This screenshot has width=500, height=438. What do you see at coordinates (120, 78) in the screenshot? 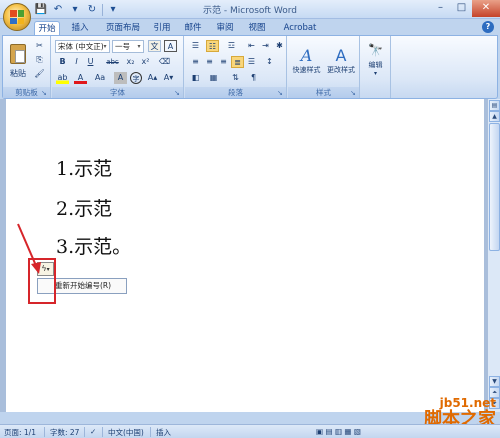
I see `char-shading-icon: A` at bounding box center [120, 78].